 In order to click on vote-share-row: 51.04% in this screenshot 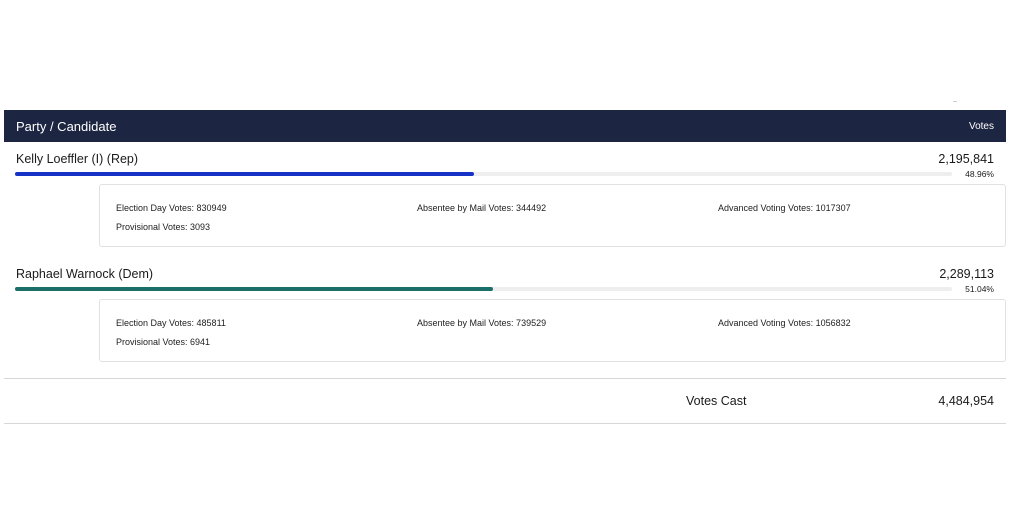, I will do `click(505, 289)`.